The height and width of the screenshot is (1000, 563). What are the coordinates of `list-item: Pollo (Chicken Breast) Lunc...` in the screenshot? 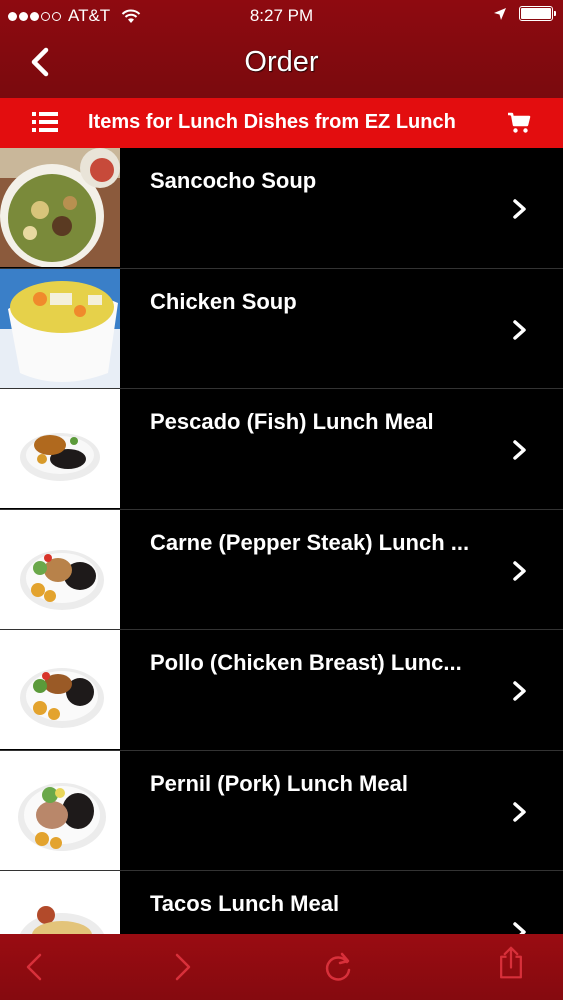 It's located at (281, 690).